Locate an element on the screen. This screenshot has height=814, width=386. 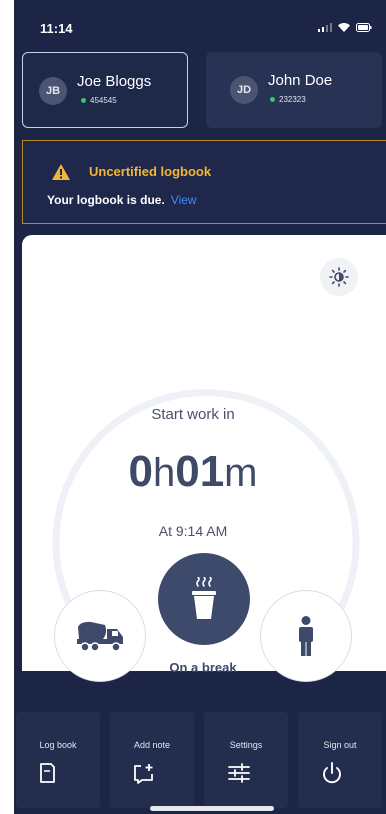
warning-icon is located at coordinates (61, 172).